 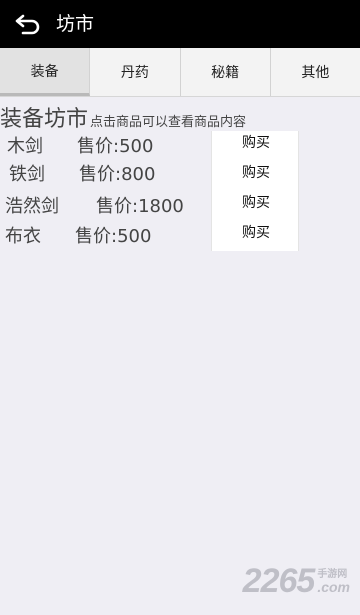 What do you see at coordinates (333, 586) in the screenshot?
I see `watermark-com: .com` at bounding box center [333, 586].